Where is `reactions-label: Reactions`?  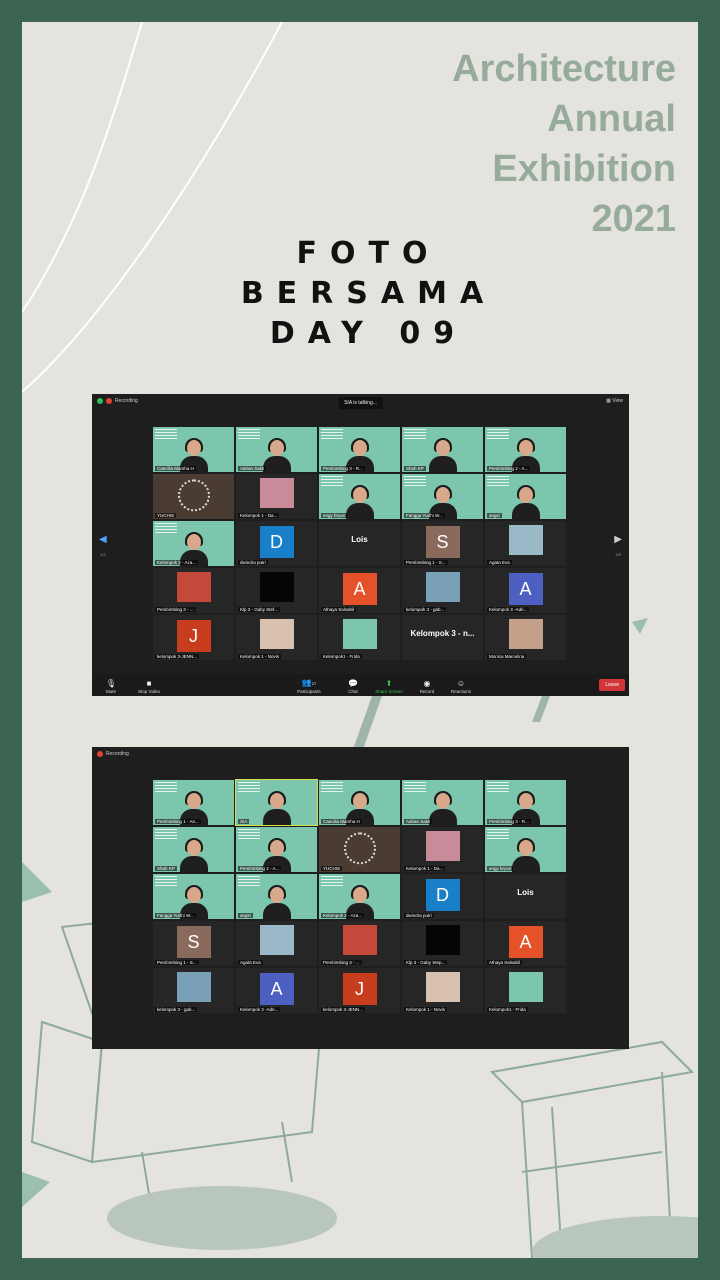
reactions-label: Reactions is located at coordinates (460, 691).